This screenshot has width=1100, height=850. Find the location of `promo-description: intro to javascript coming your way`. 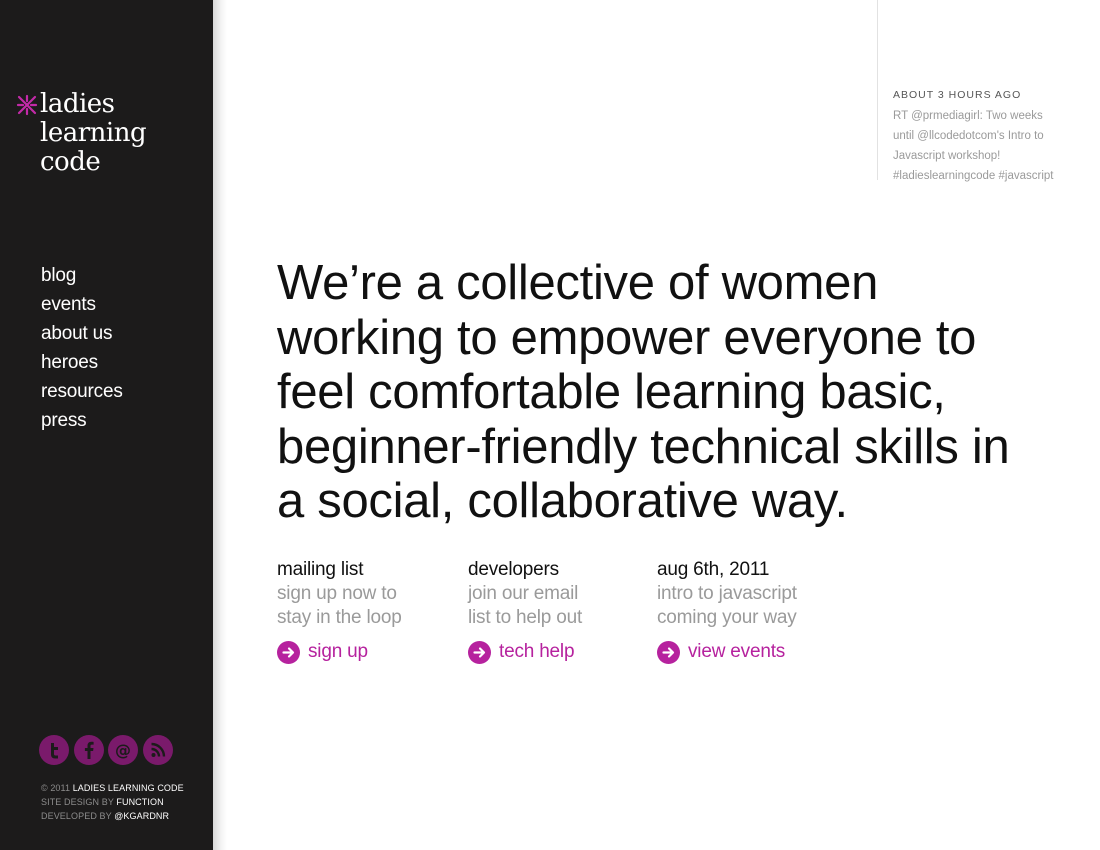

promo-description: intro to javascript coming your way is located at coordinates (727, 606).